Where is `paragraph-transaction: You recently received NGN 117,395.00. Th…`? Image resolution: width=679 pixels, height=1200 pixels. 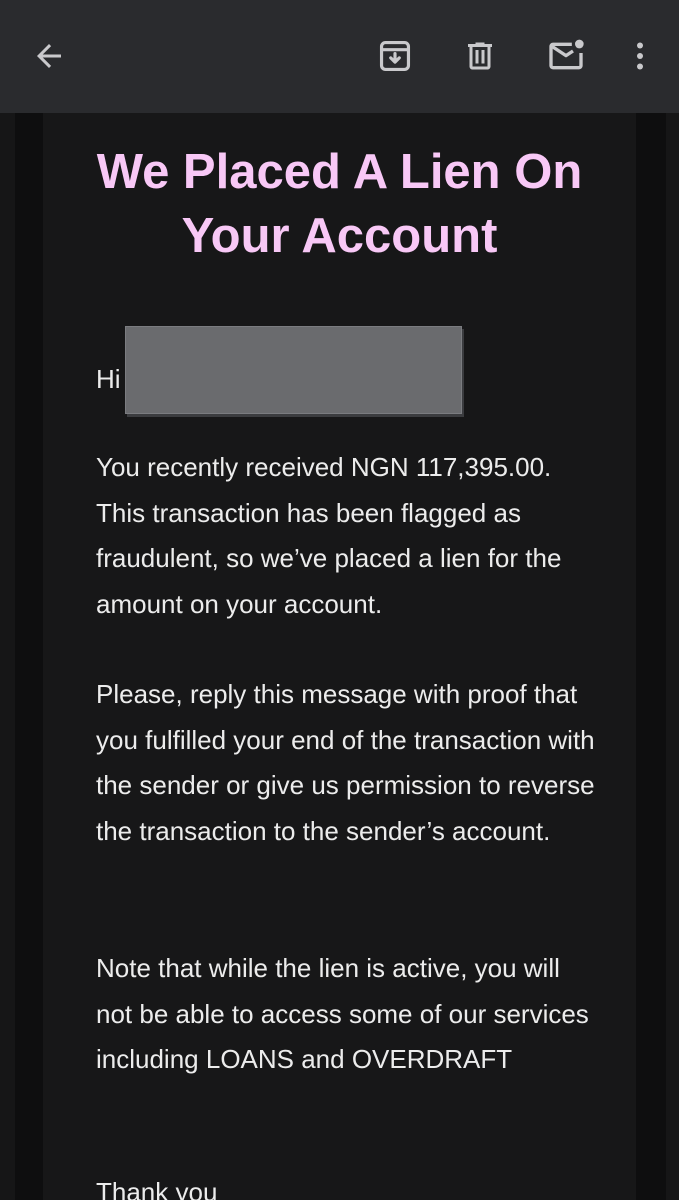
paragraph-transaction: You recently received NGN 117,395.00. Th… is located at coordinates (329, 535).